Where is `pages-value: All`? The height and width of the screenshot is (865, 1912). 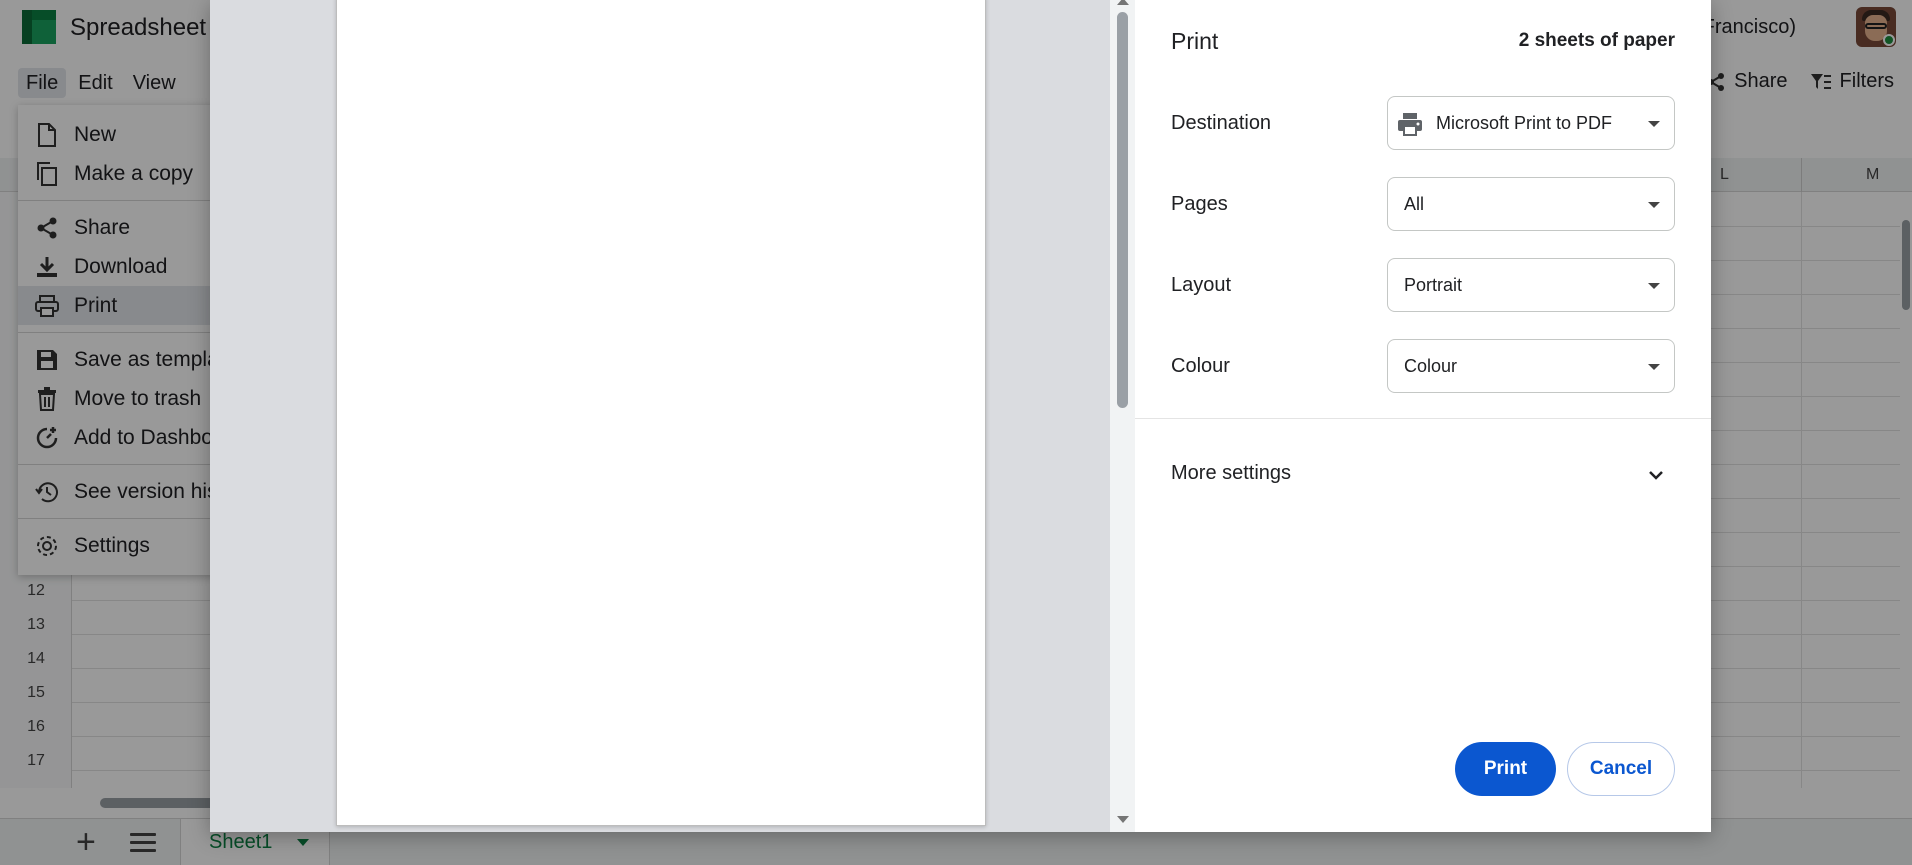 pages-value: All is located at coordinates (1414, 204).